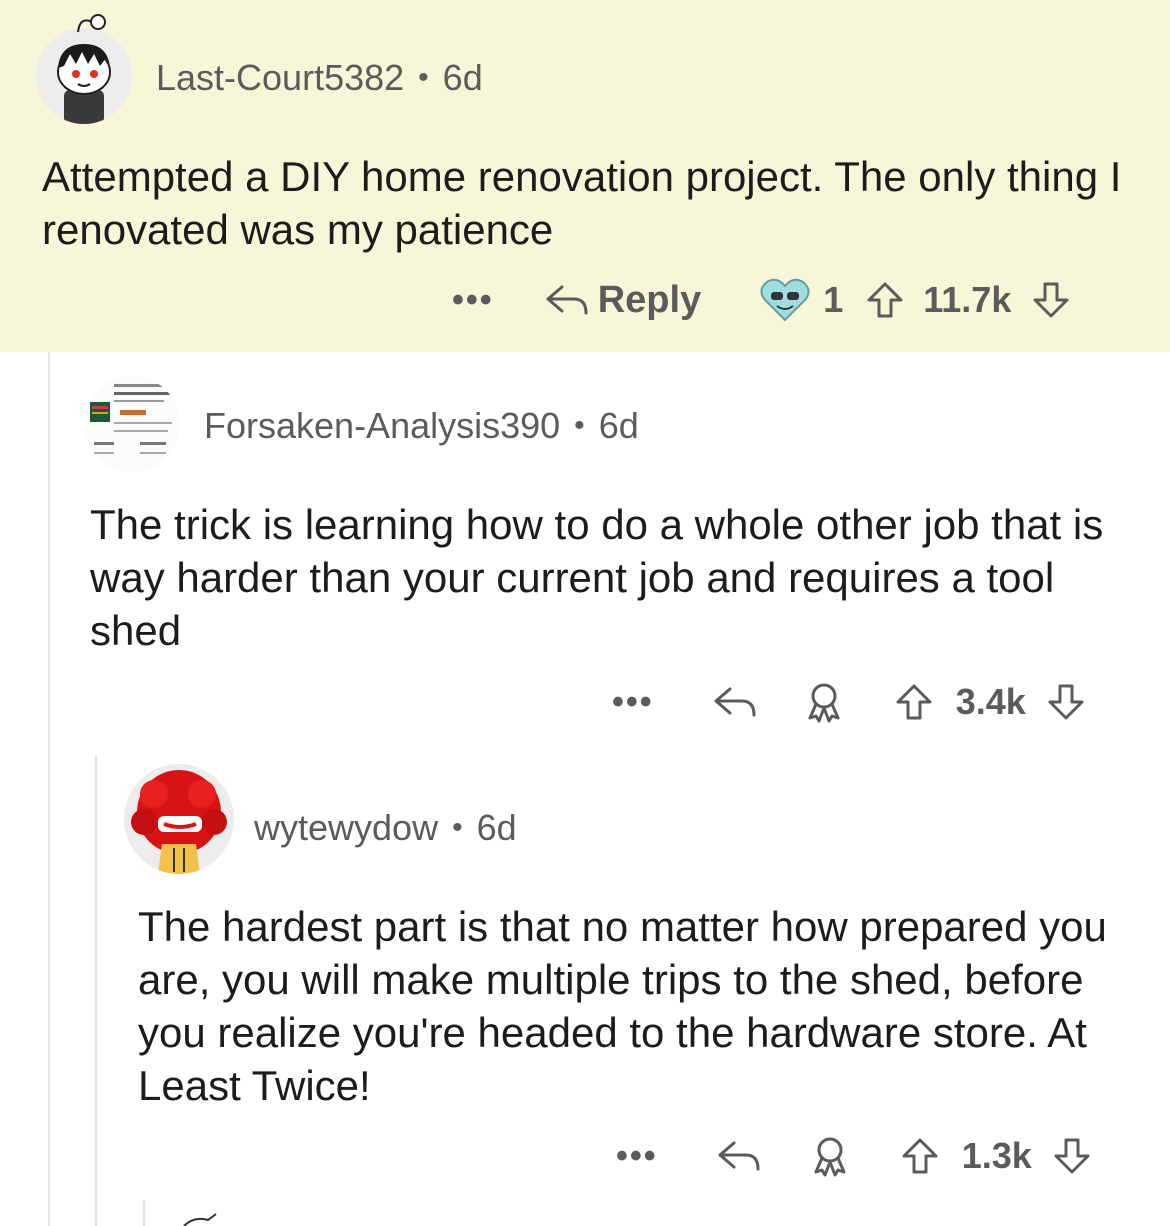 The width and height of the screenshot is (1170, 1226). I want to click on vote-count: 3.4k, so click(990, 701).